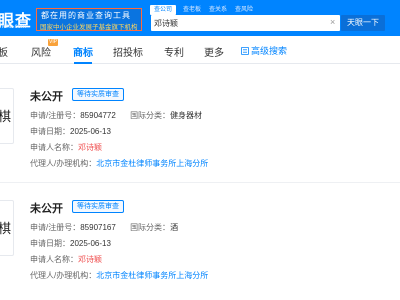 The width and height of the screenshot is (400, 300). I want to click on search-box: ×, so click(245, 23).